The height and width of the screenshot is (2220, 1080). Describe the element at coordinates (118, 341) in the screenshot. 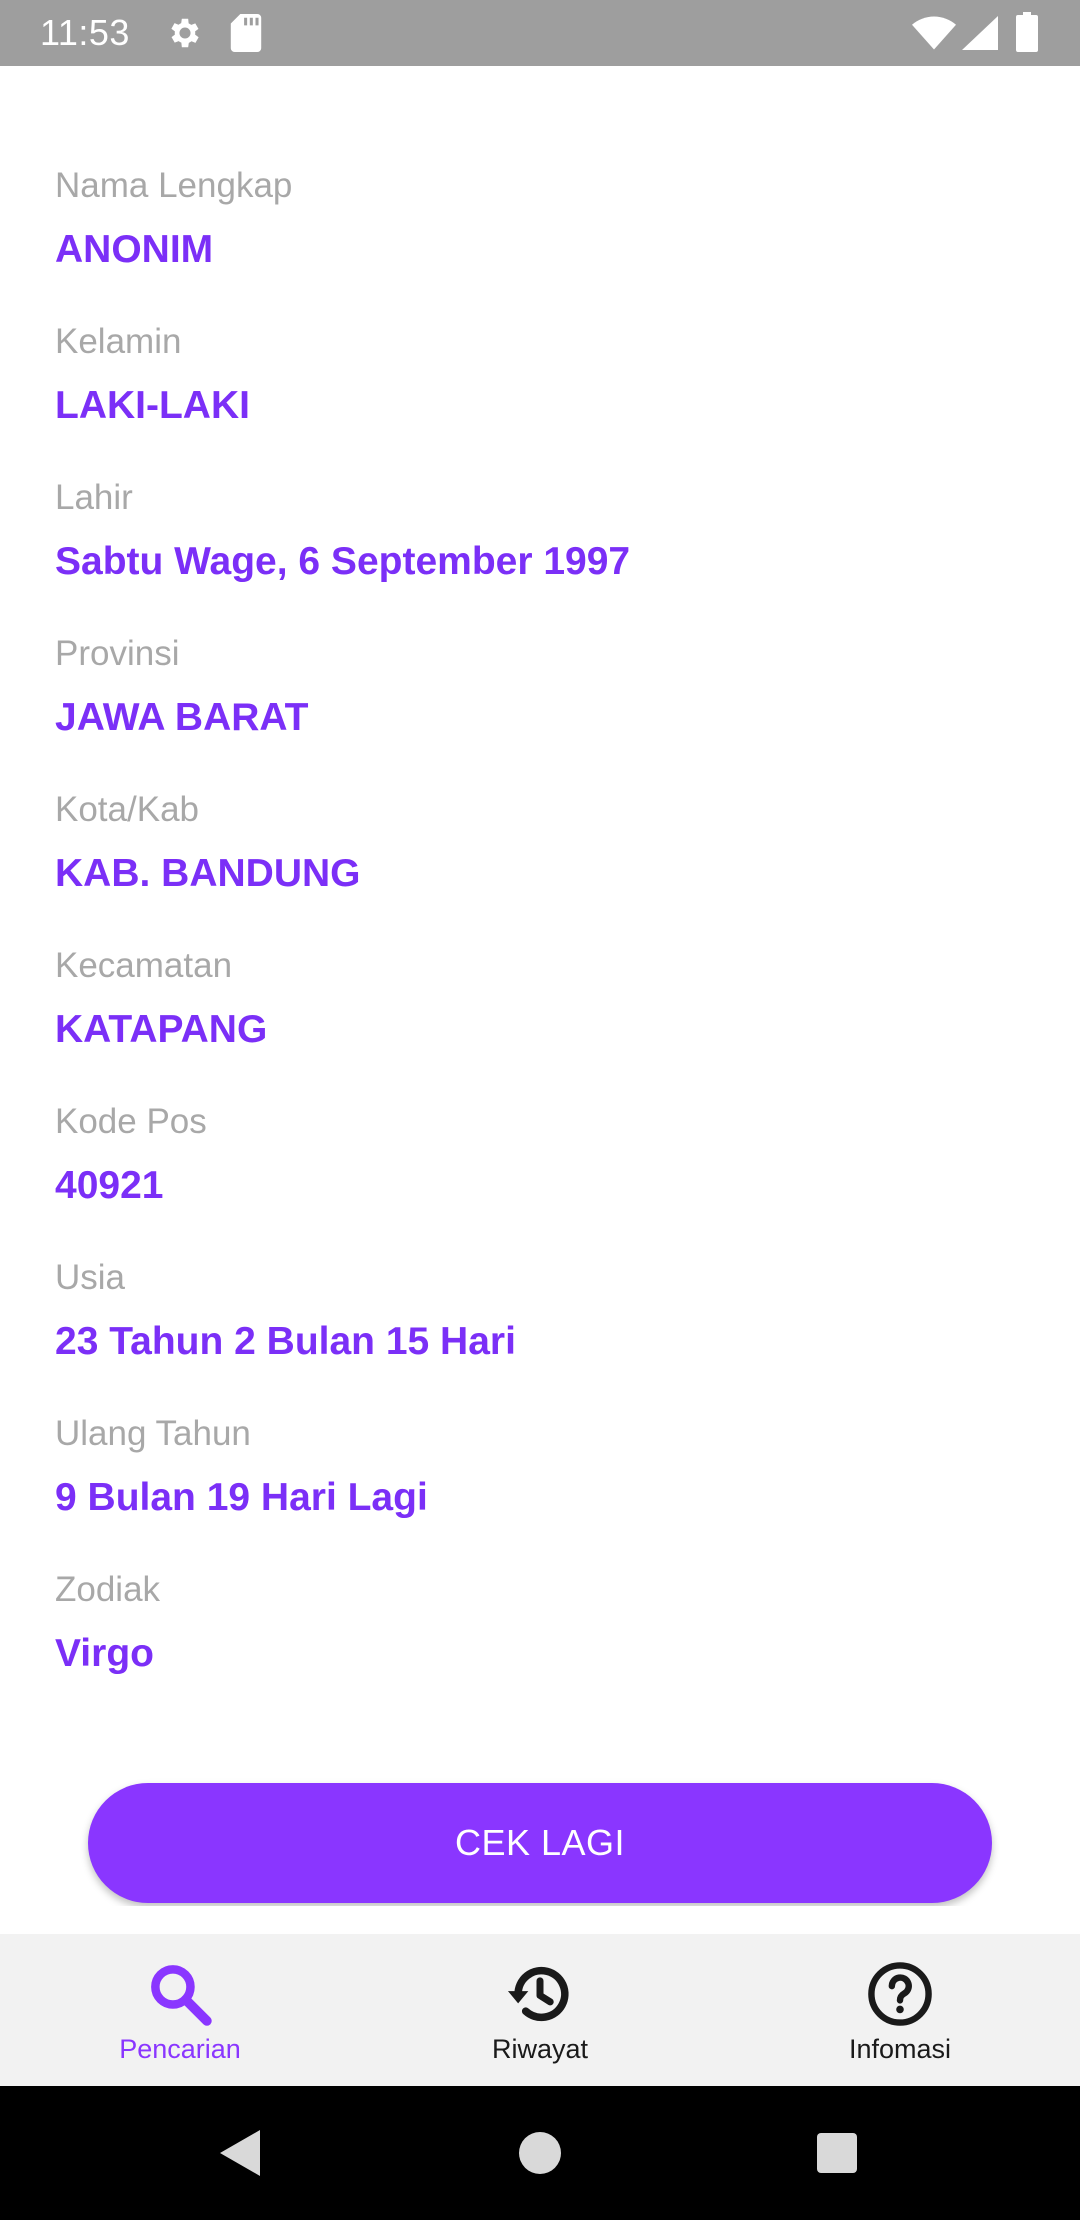

I see `field-label: Kelamin` at that location.